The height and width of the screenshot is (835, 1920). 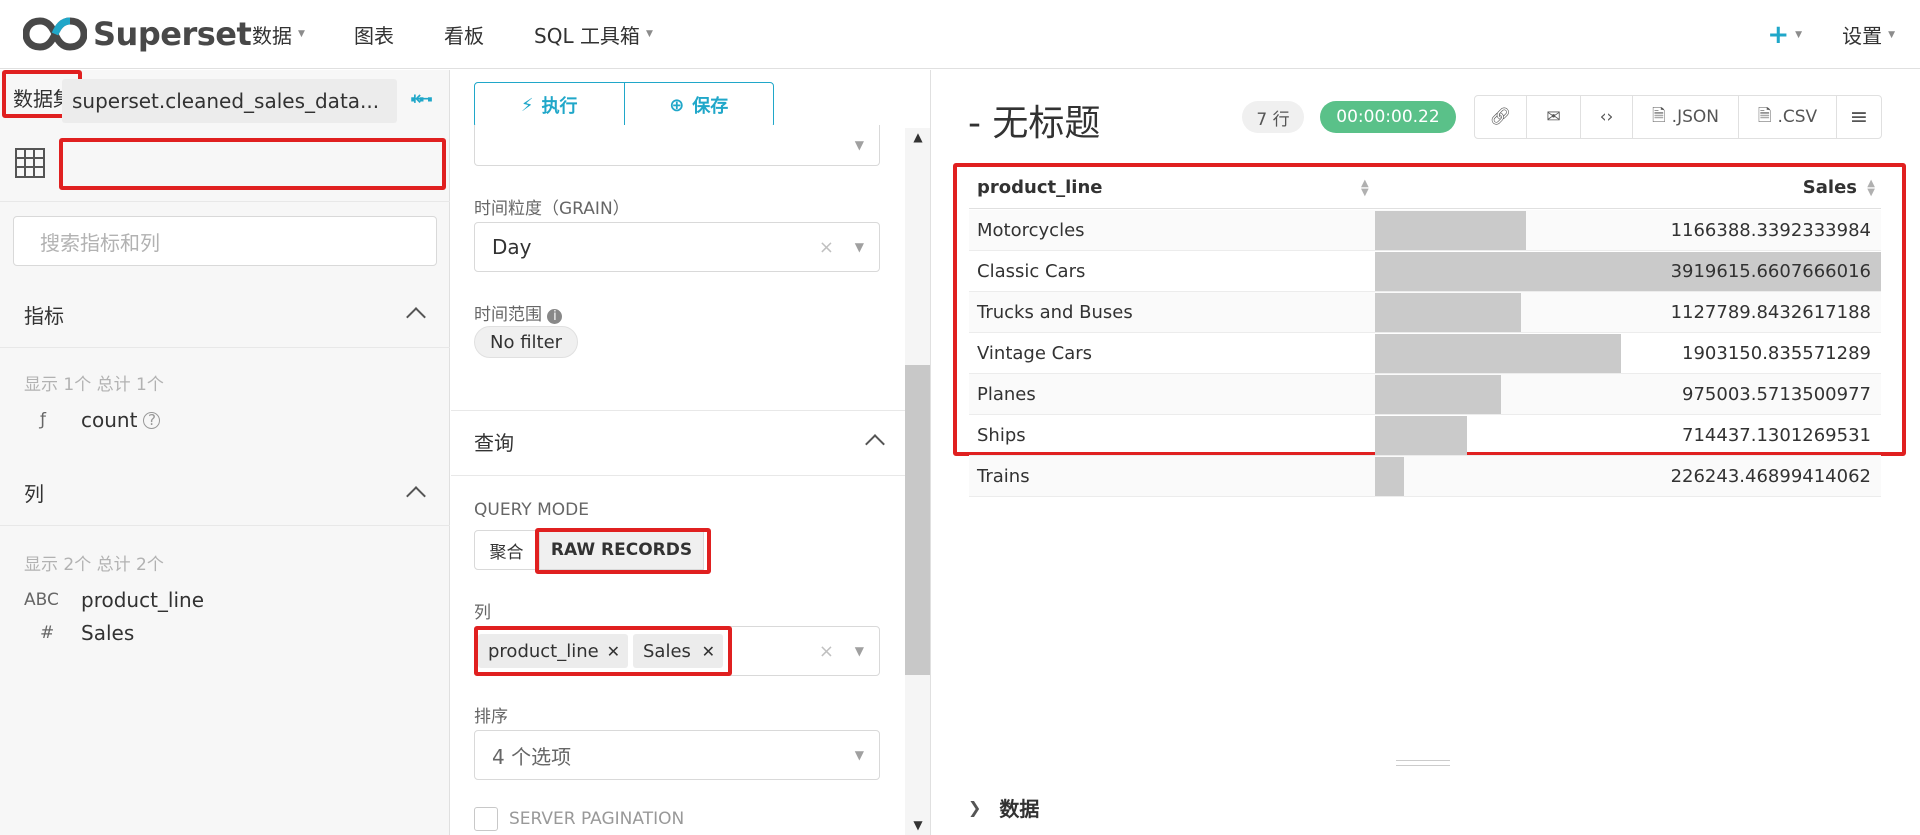 What do you see at coordinates (555, 316) in the screenshot?
I see `info-icon: i` at bounding box center [555, 316].